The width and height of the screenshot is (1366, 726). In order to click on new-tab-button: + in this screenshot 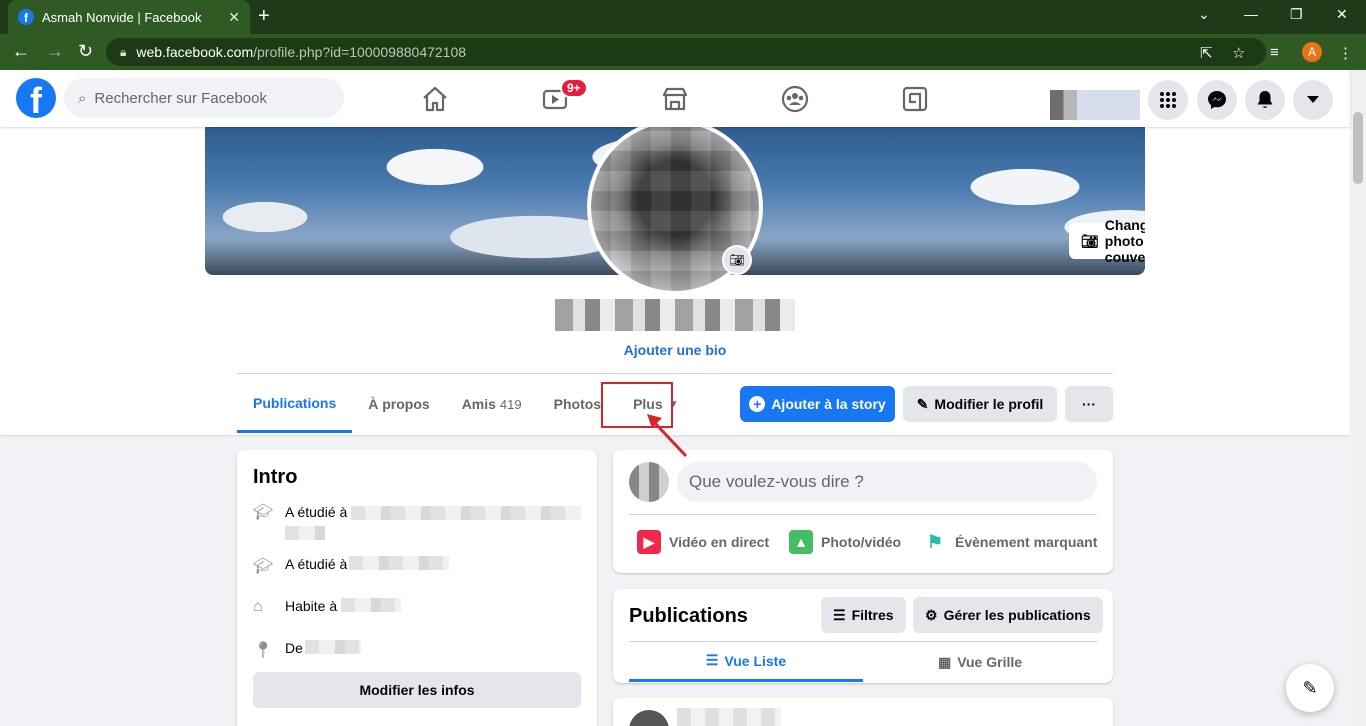, I will do `click(264, 16)`.